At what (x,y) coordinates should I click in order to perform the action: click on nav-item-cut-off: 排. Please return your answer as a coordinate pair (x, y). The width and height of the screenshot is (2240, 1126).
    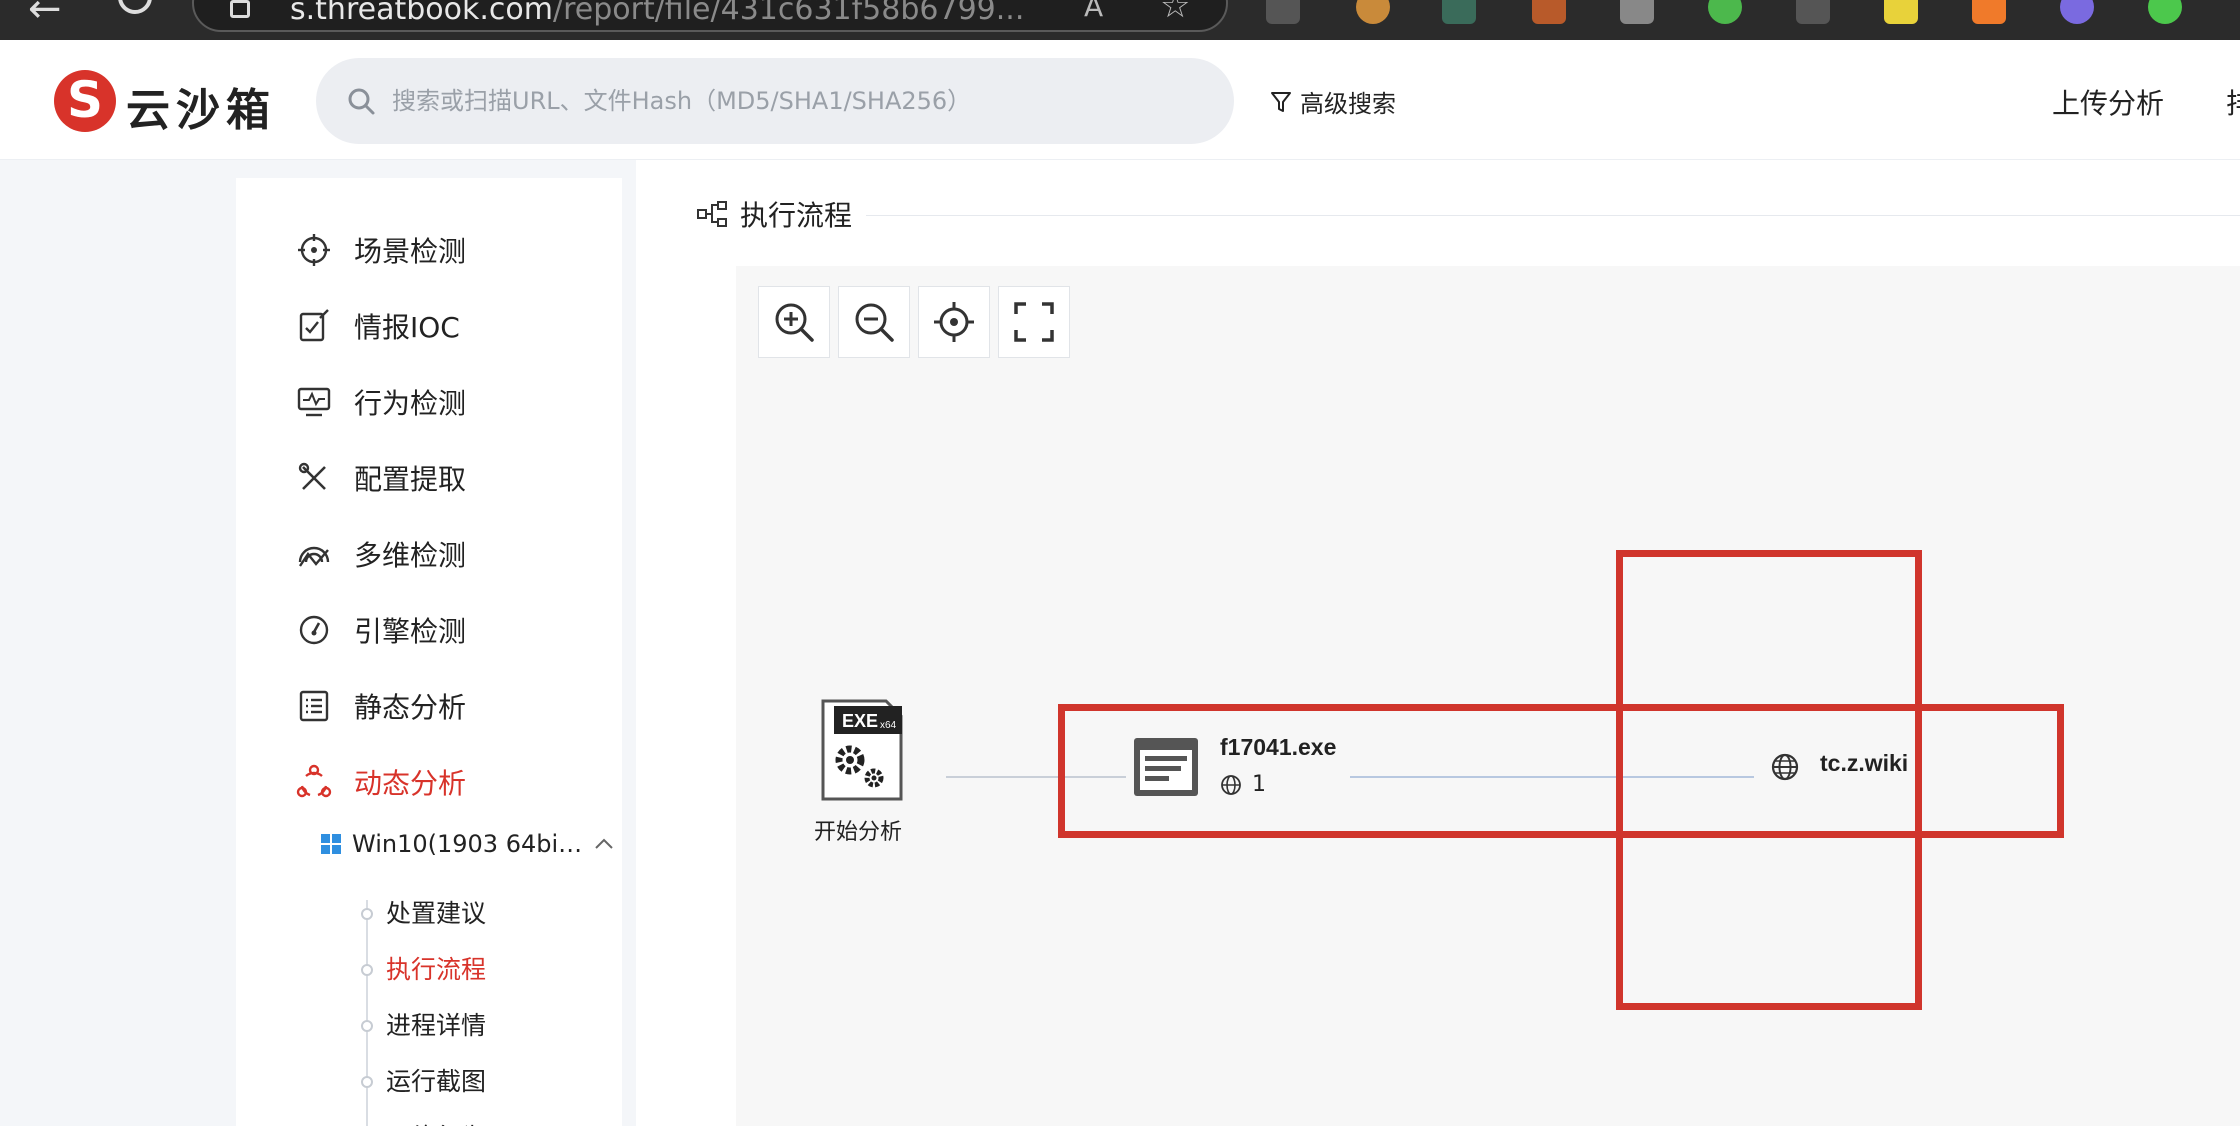
    Looking at the image, I should click on (2233, 102).